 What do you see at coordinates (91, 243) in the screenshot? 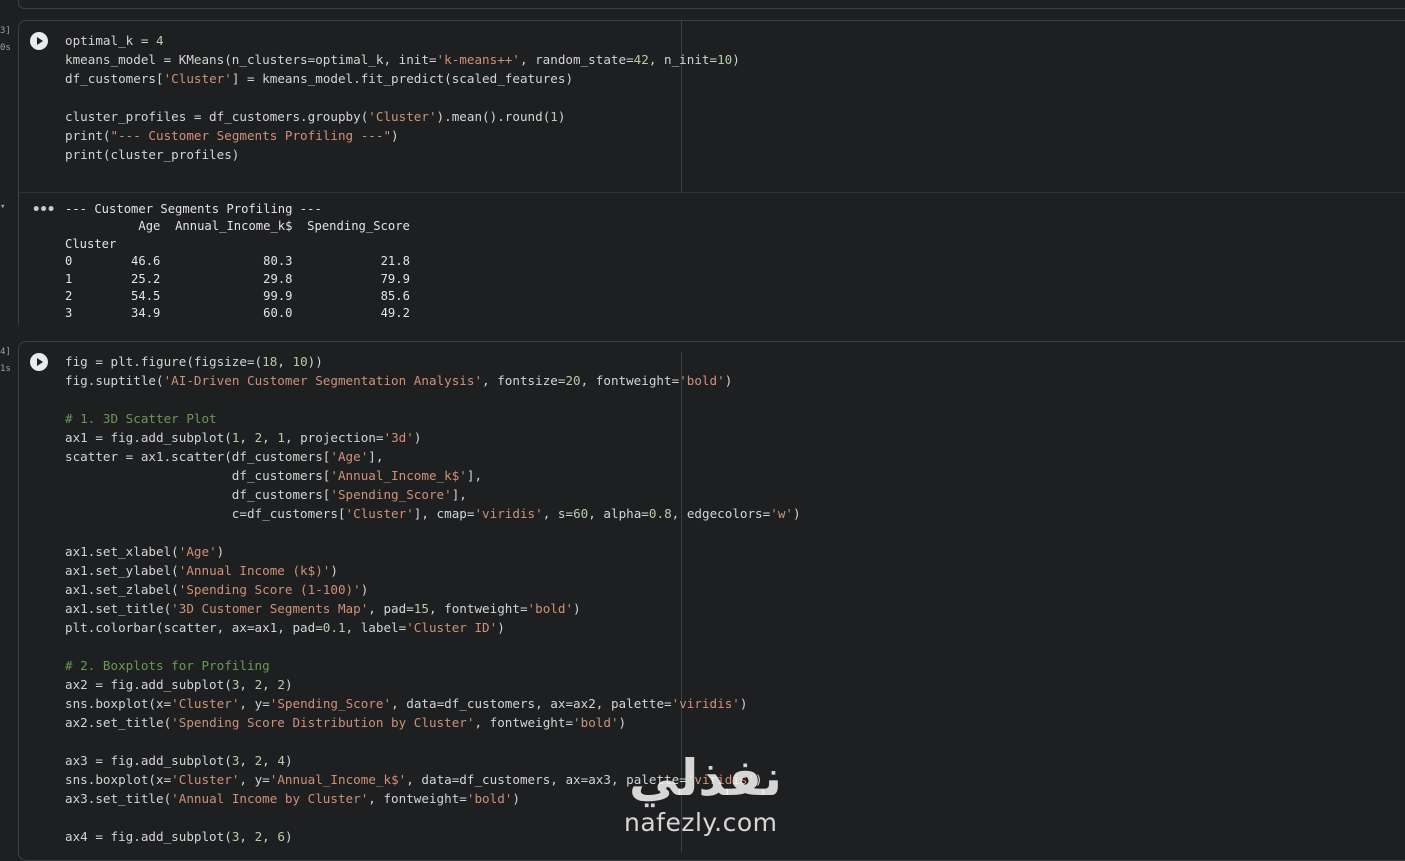
I see `output-index-name: Cluster` at bounding box center [91, 243].